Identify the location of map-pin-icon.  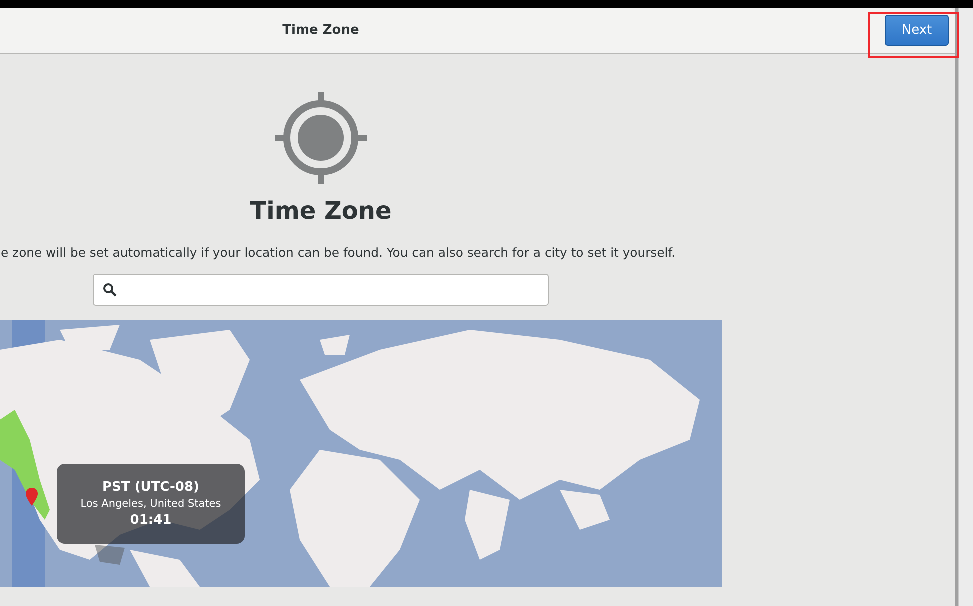
(32, 497).